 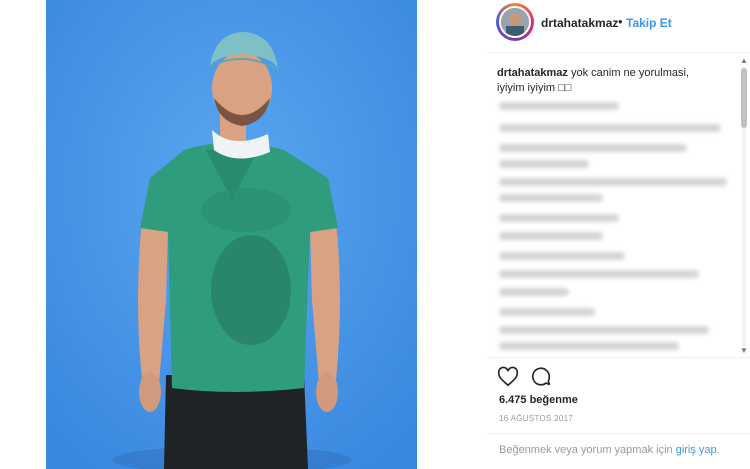 I want to click on like-button, so click(x=508, y=377).